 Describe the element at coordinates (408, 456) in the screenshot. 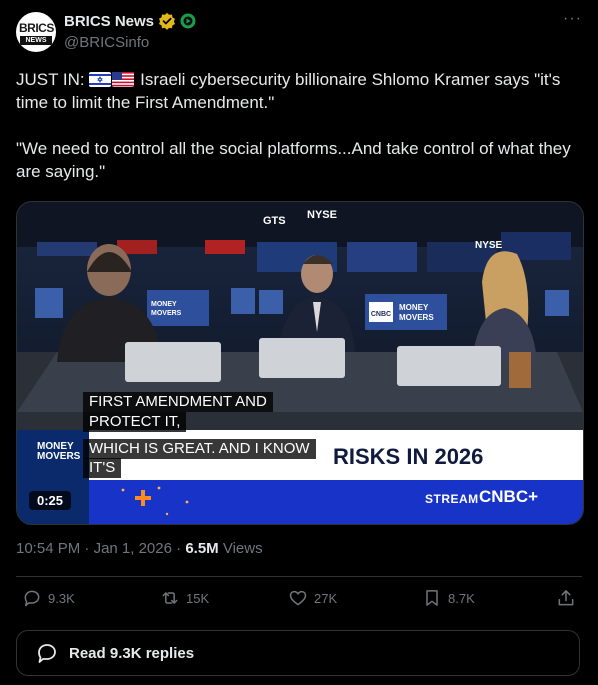

I see `lower-third-title: RISKS IN 2026` at that location.